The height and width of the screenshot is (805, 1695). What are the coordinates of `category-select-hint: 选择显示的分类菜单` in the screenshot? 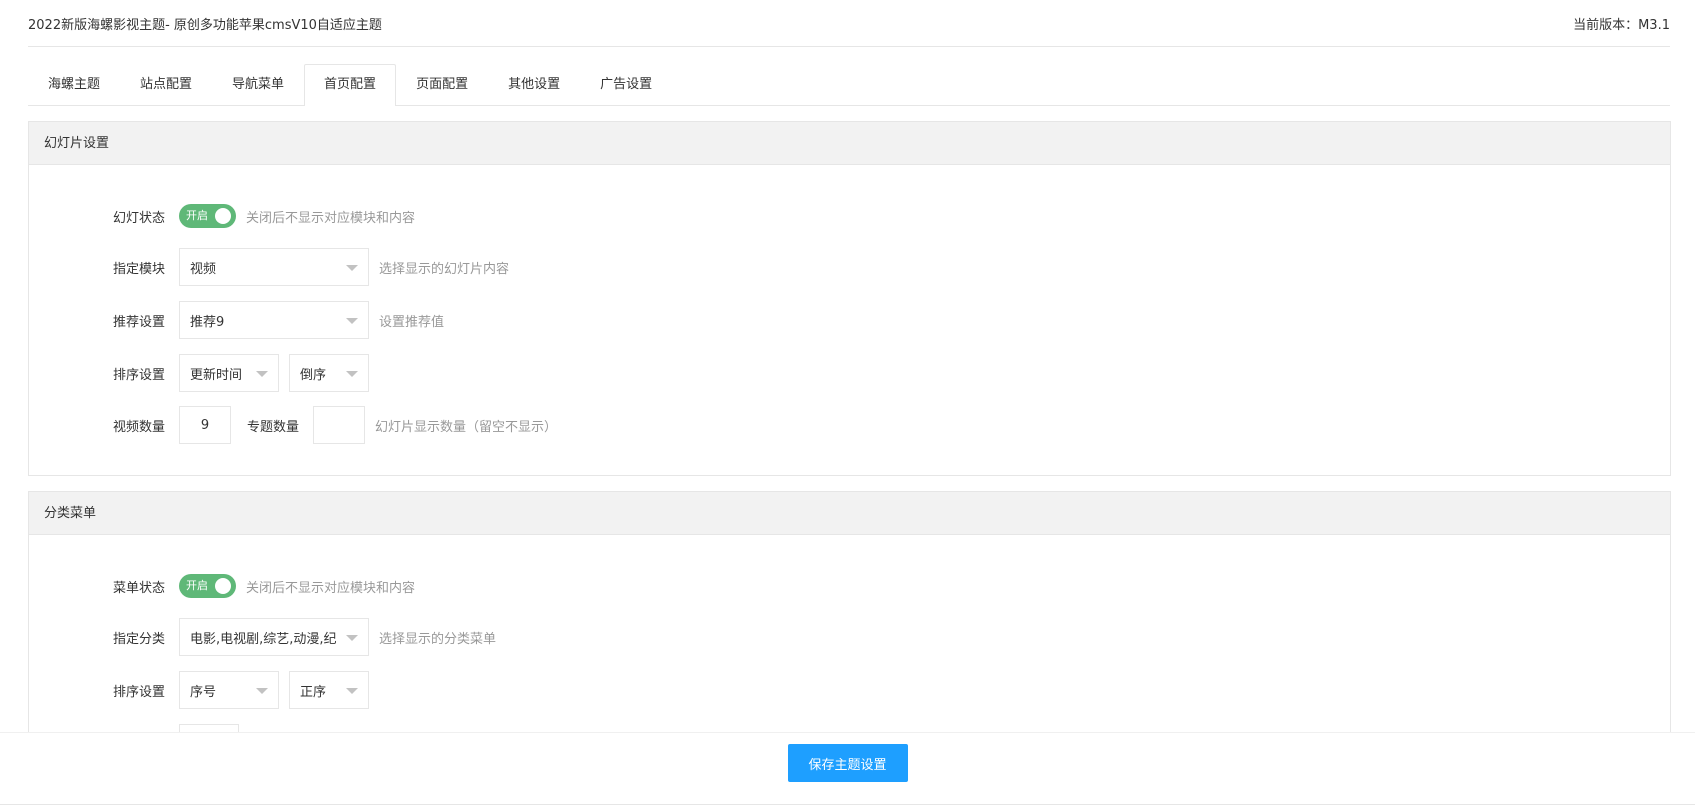 It's located at (438, 639).